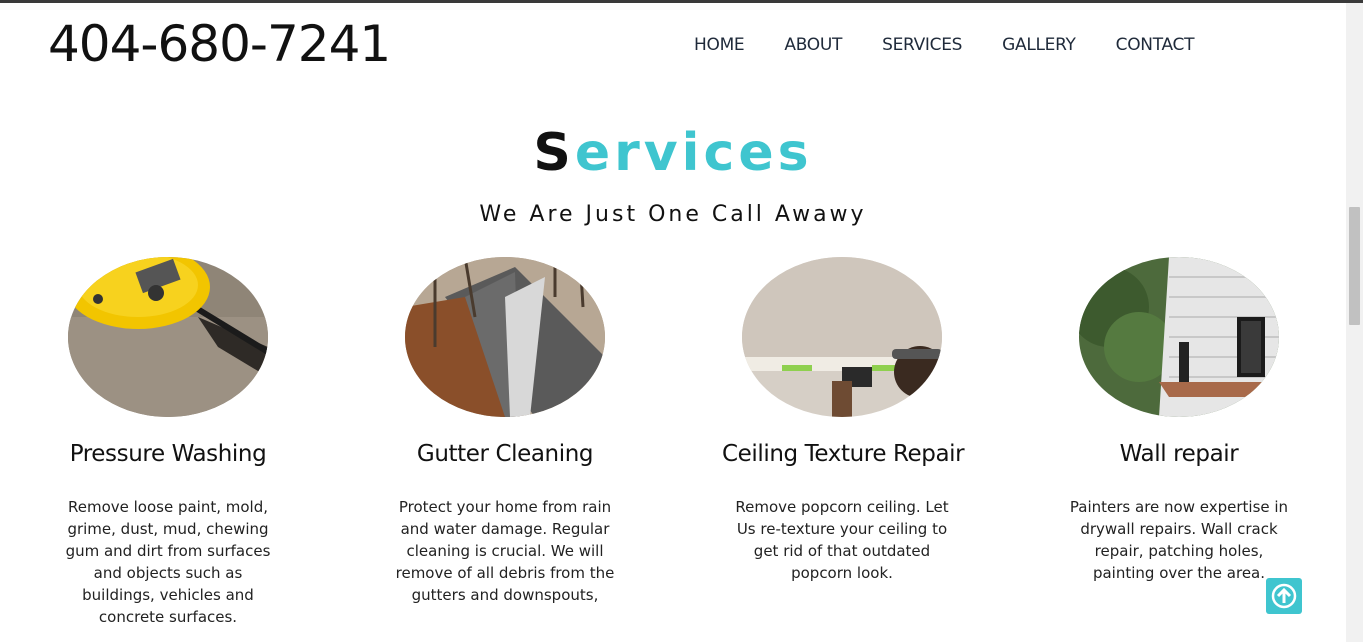  I want to click on vertical-scrollbar, so click(1354, 322).